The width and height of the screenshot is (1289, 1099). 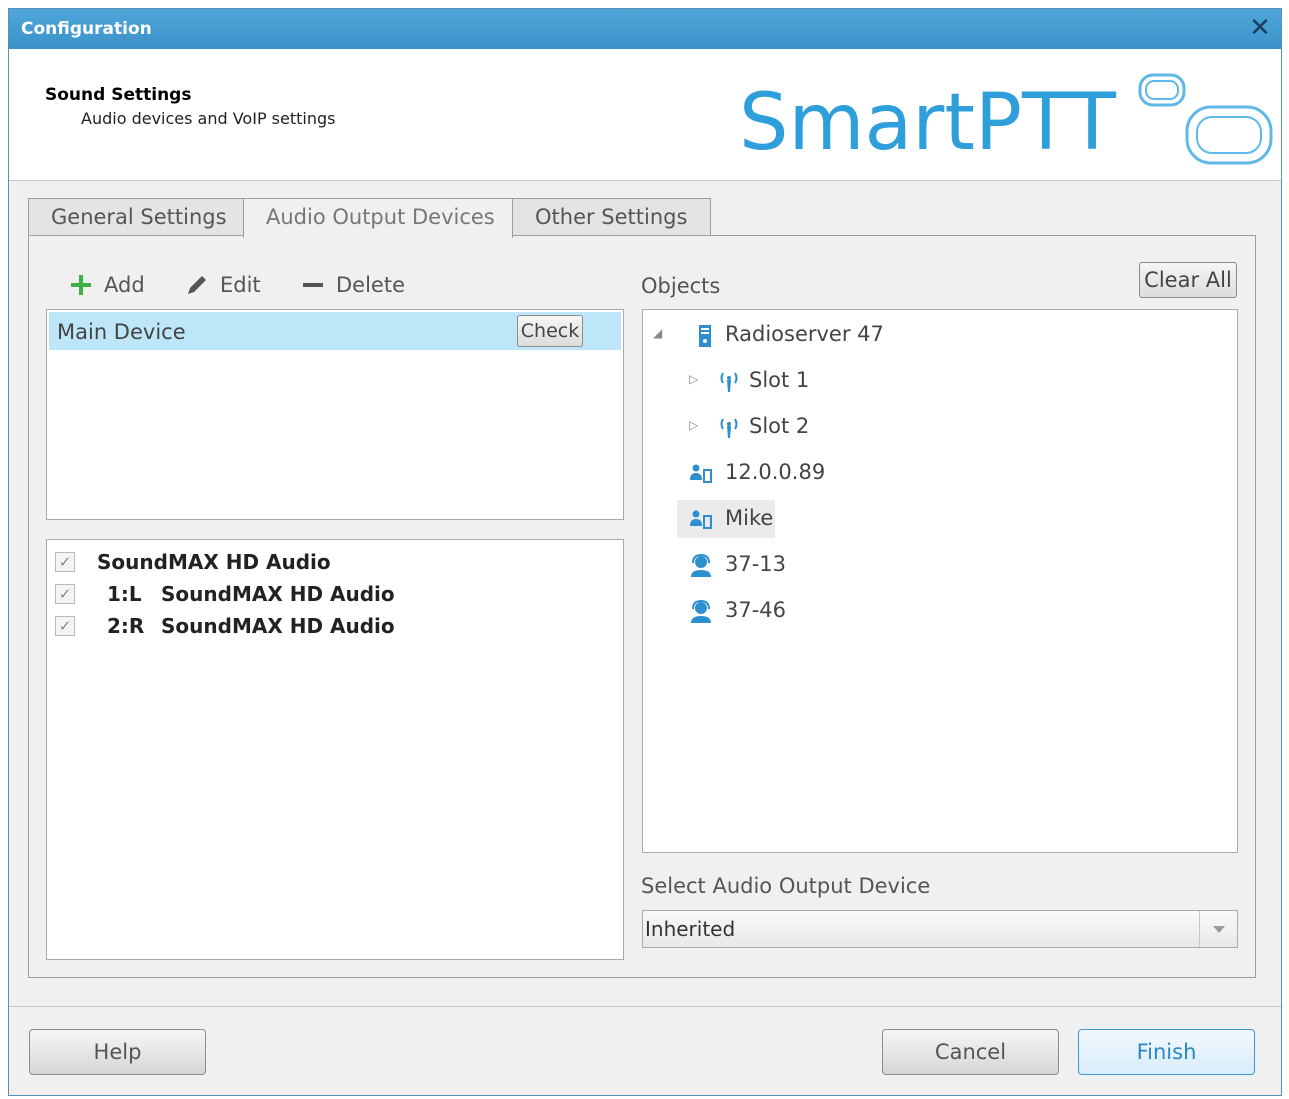 What do you see at coordinates (645, 29) in the screenshot?
I see `title-bar: Configuration ✕` at bounding box center [645, 29].